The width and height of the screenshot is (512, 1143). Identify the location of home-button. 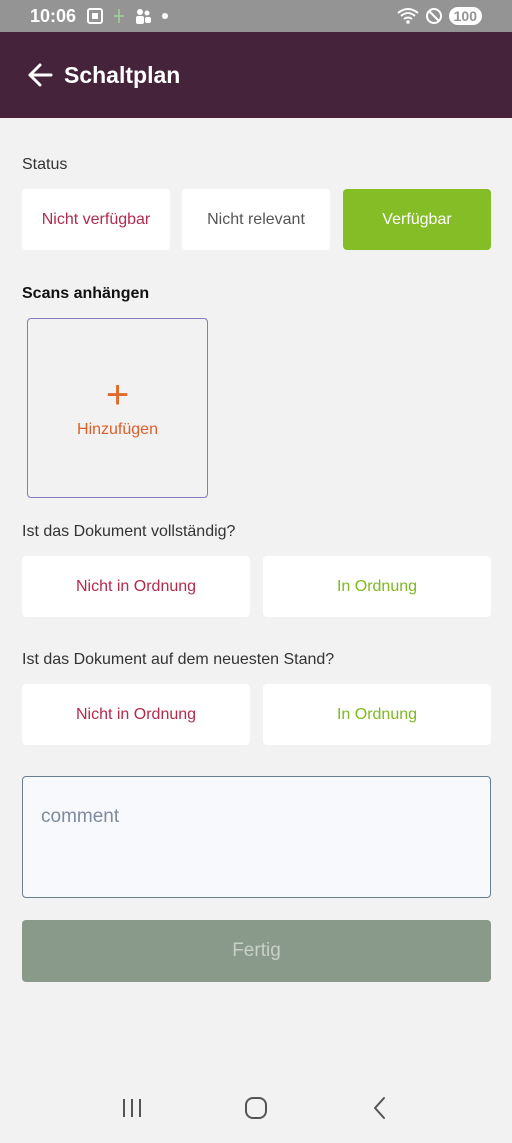
(256, 1108).